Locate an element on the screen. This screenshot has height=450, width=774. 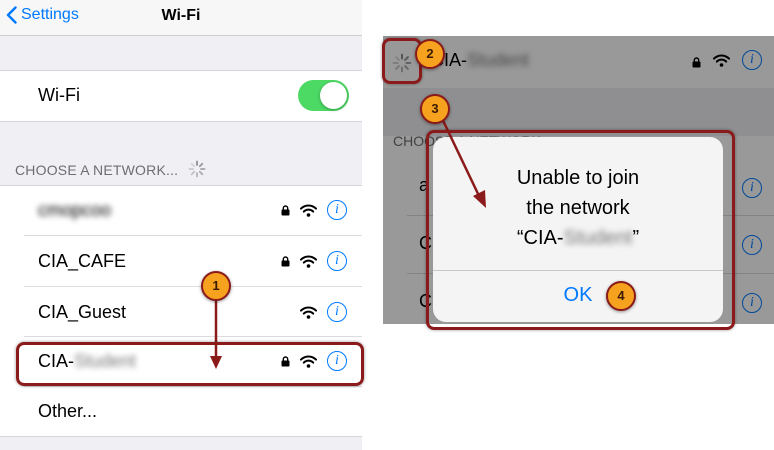
callout-badge-4: 4 is located at coordinates (621, 296).